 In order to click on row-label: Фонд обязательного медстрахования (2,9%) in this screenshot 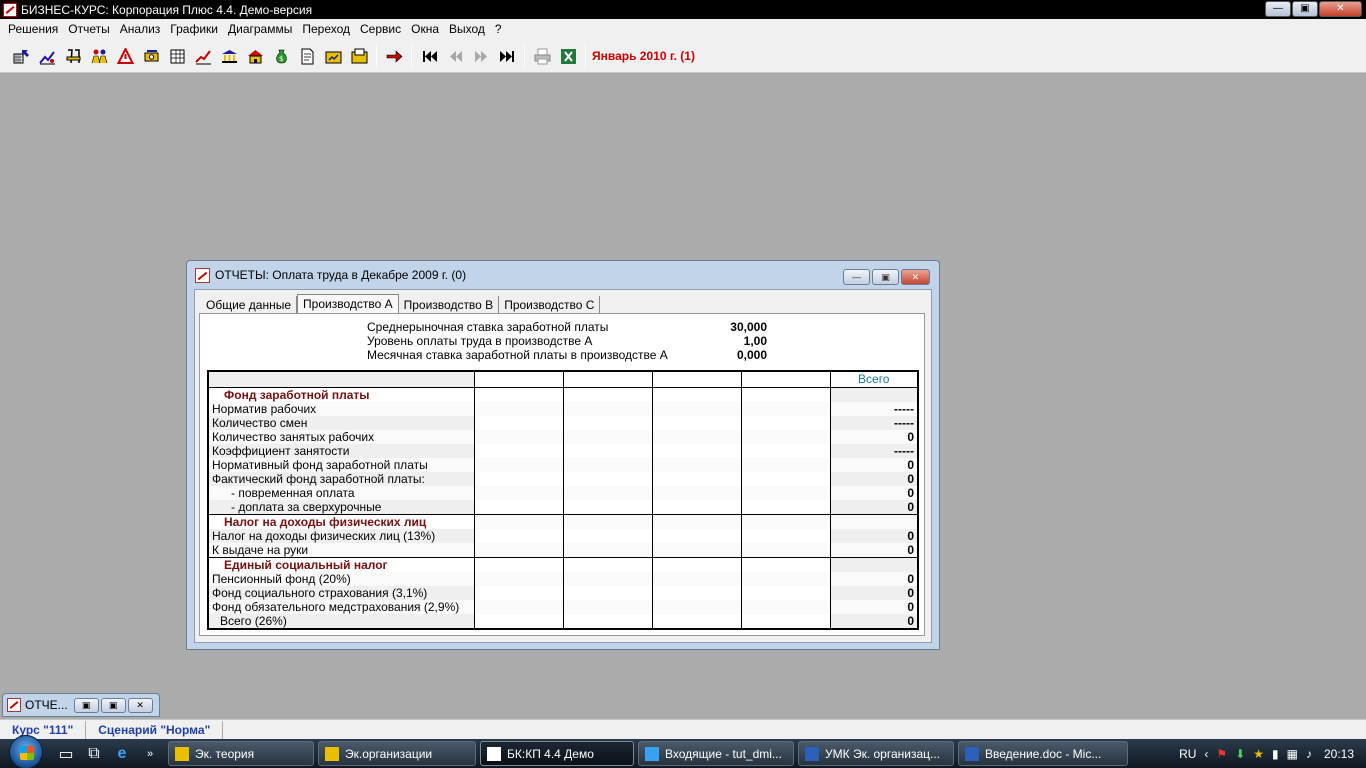, I will do `click(341, 606)`.